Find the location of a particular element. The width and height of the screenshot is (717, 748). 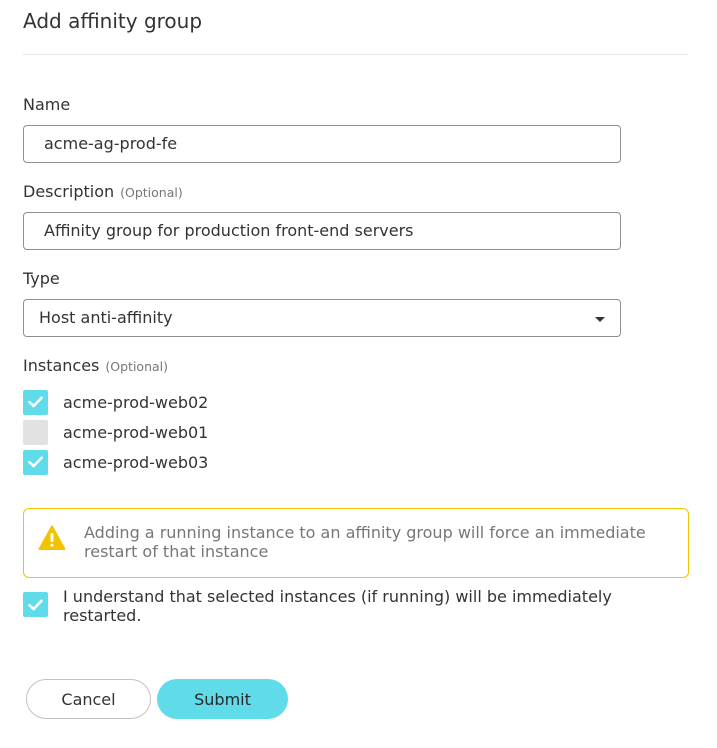

instances-label: Instances (Optional) is located at coordinates (95, 365).